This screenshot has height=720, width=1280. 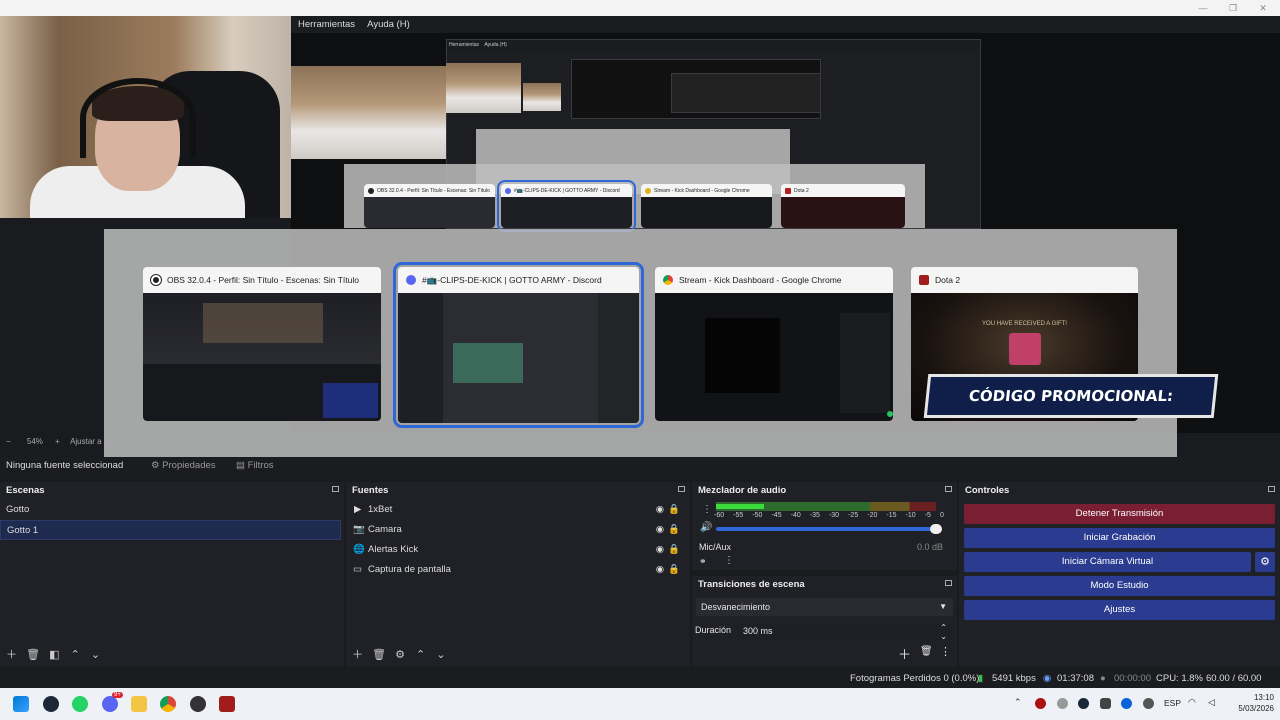 I want to click on windows-start-icon, so click(x=21, y=704).